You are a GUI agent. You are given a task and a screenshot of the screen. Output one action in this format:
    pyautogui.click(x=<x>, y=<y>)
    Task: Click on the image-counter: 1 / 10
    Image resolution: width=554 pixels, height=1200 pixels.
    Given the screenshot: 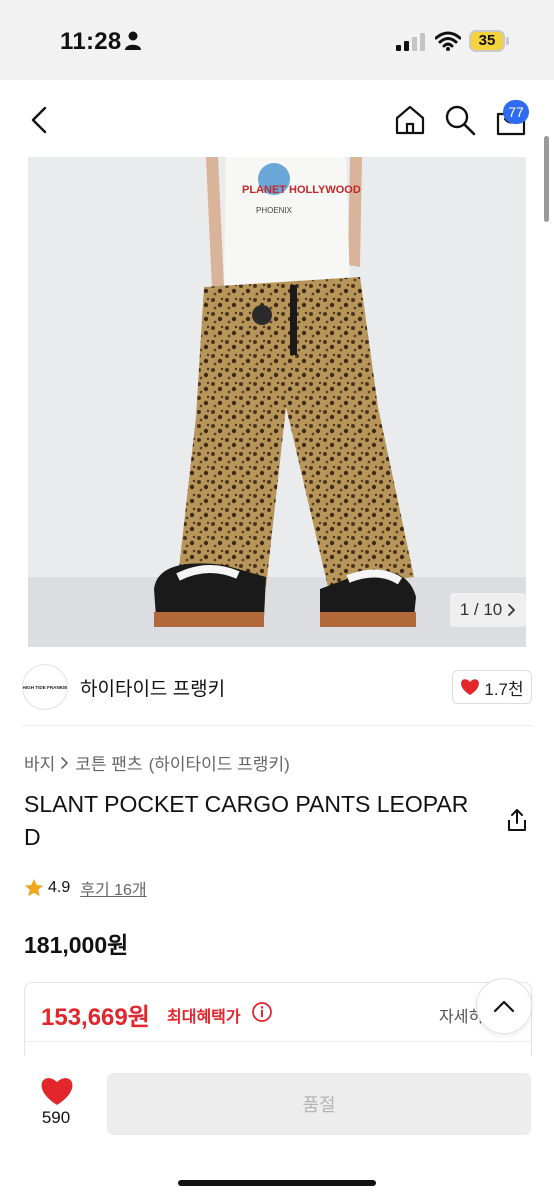 What is the action you would take?
    pyautogui.click(x=488, y=610)
    